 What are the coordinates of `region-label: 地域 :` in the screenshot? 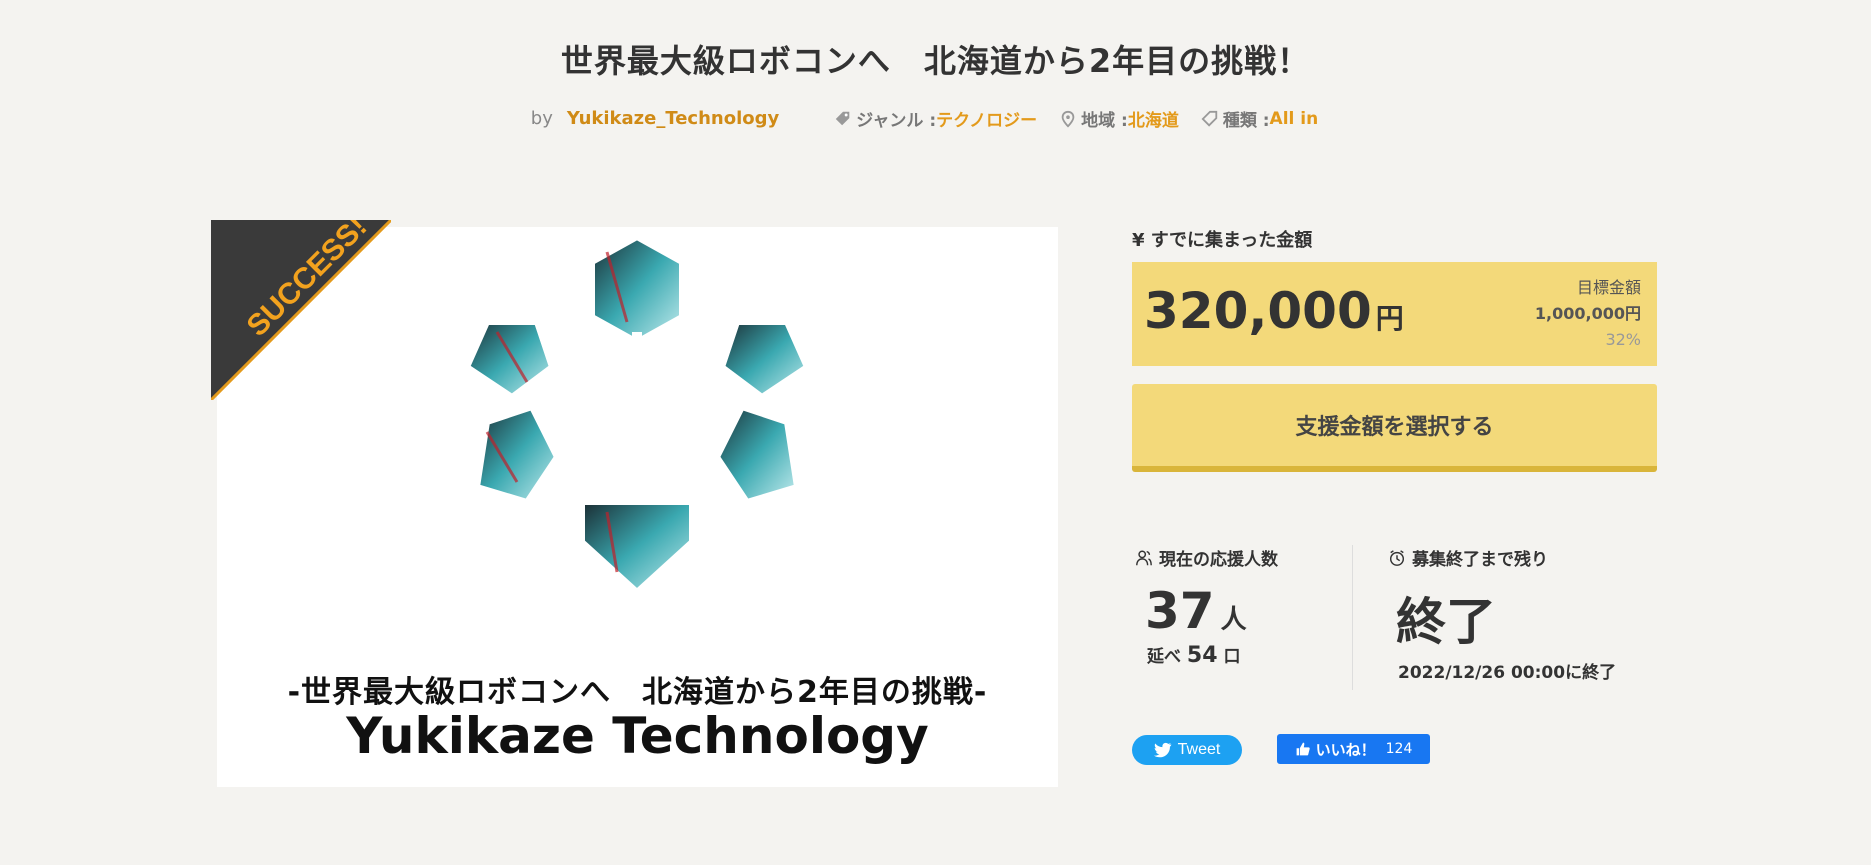 It's located at (1104, 121).